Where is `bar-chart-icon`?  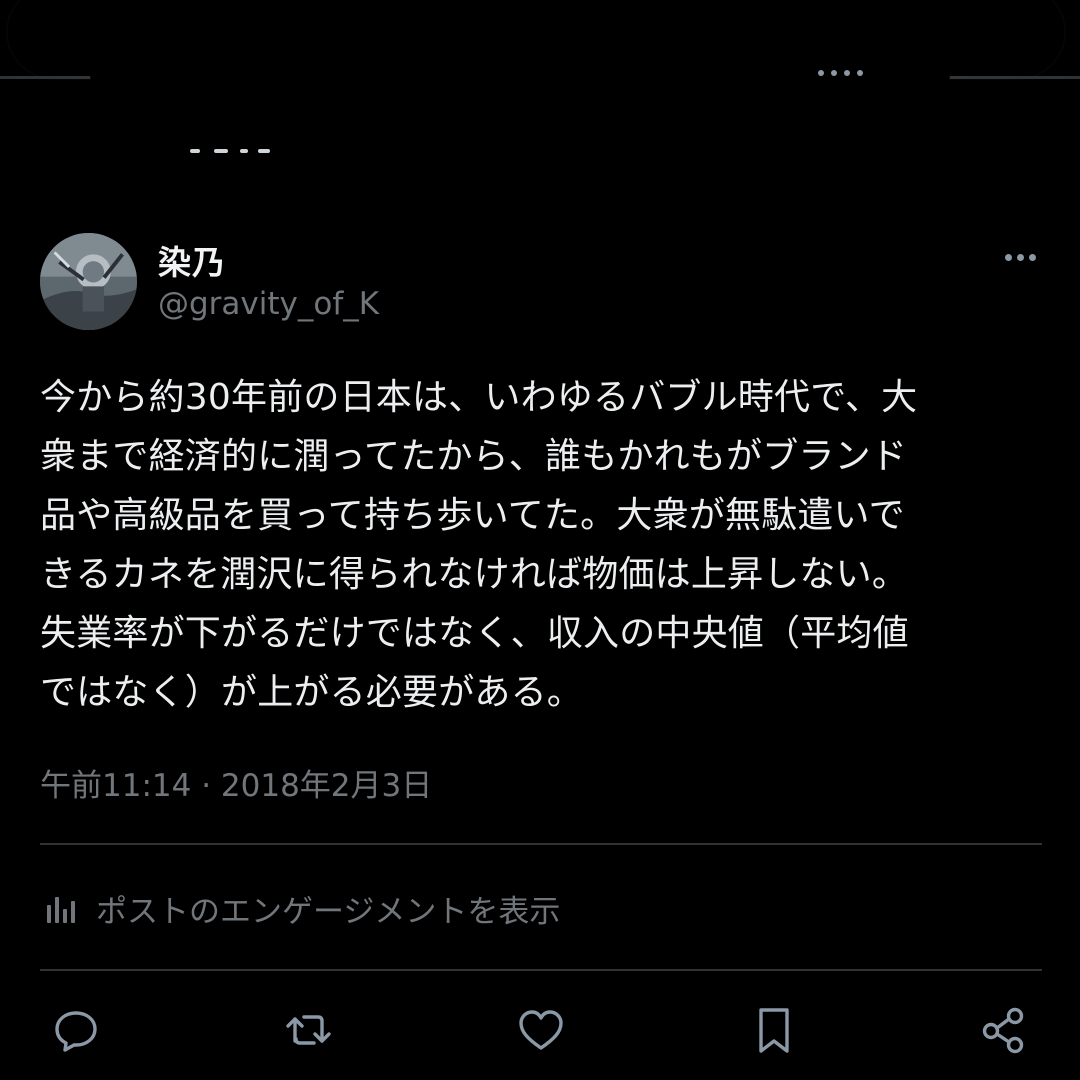
bar-chart-icon is located at coordinates (61, 910).